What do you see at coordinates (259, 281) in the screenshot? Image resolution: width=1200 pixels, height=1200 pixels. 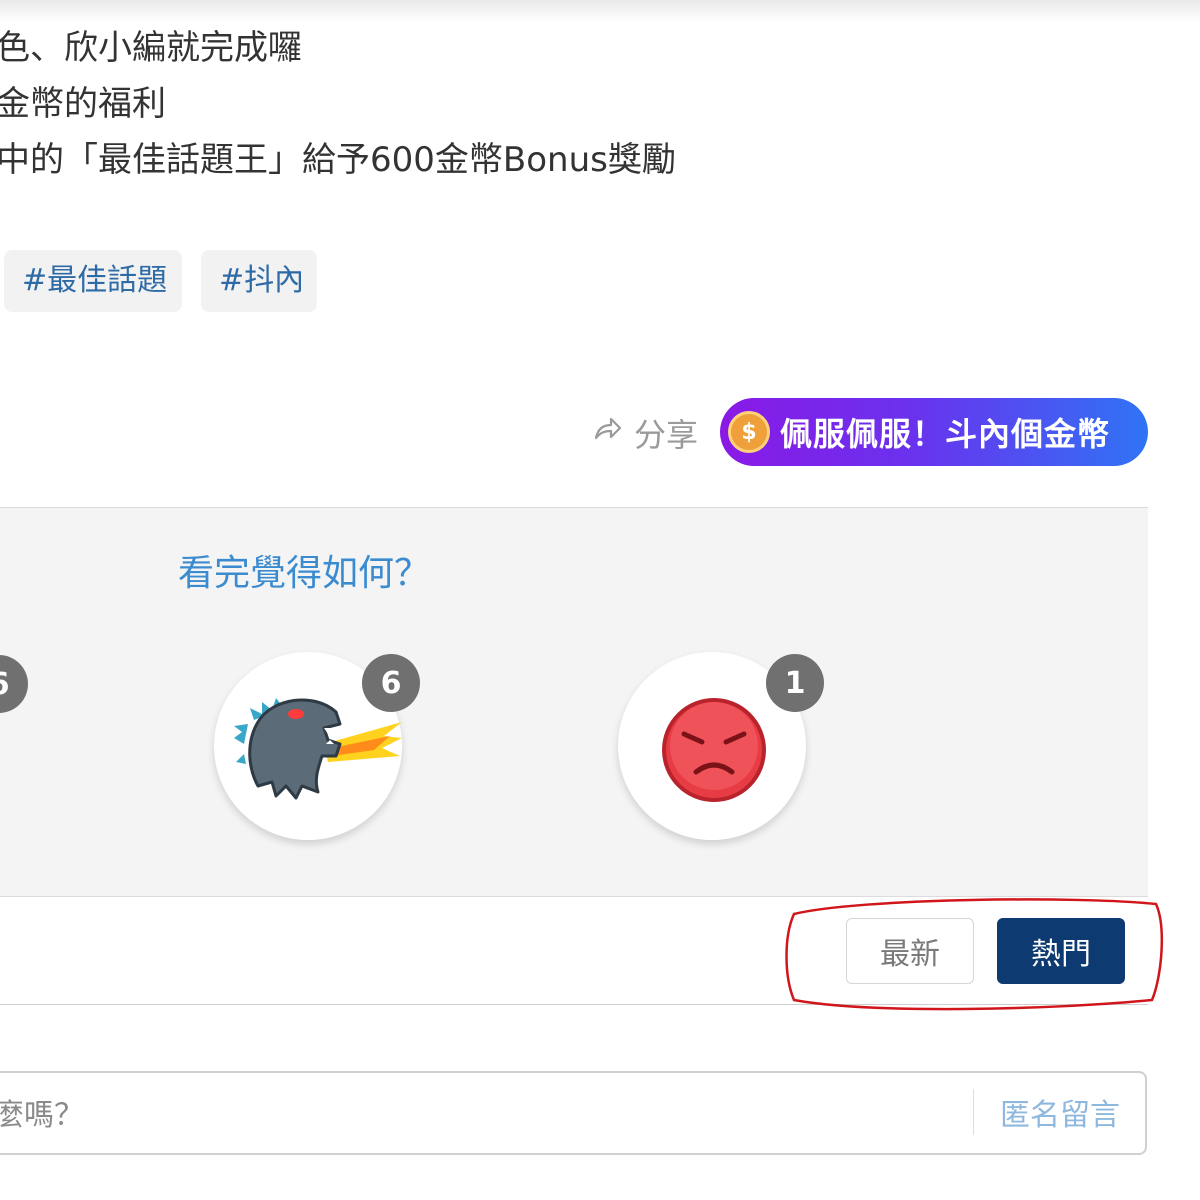 I see `tag-donate: #抖內` at bounding box center [259, 281].